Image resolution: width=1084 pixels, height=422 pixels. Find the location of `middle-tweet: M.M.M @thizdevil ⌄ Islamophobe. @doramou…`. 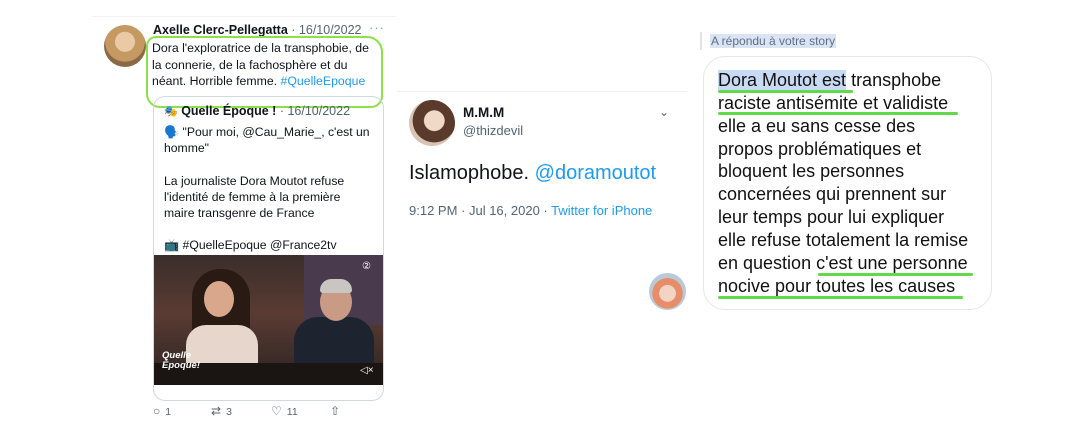

middle-tweet: M.M.M @thizdevil ⌄ Islamophobe. @doramou… is located at coordinates (542, 168).